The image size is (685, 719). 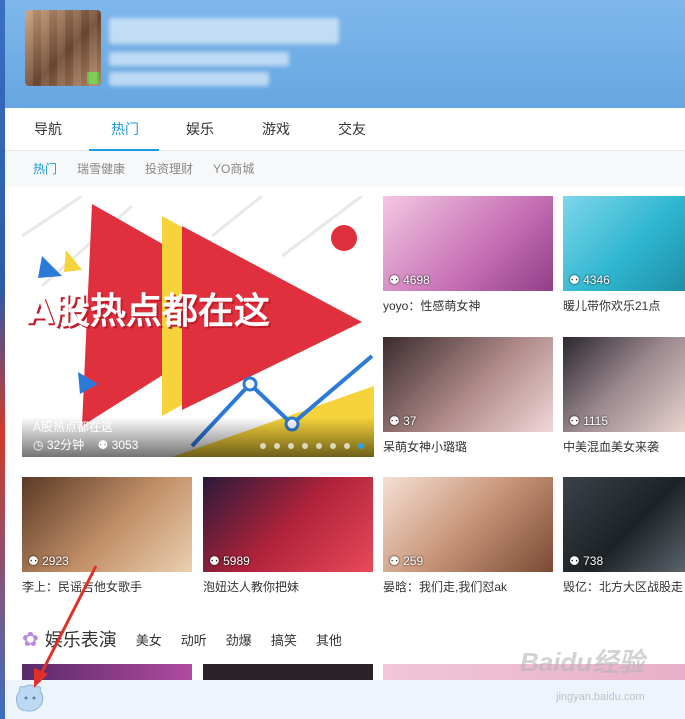 I want to click on stream-thumbnail: ⚉ 4698, so click(x=468, y=243).